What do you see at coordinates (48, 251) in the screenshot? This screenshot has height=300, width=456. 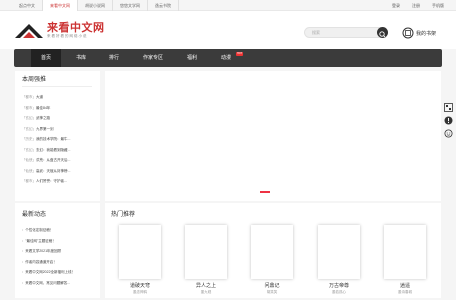 I see `news-item: 来看文学2021年度回顾` at bounding box center [48, 251].